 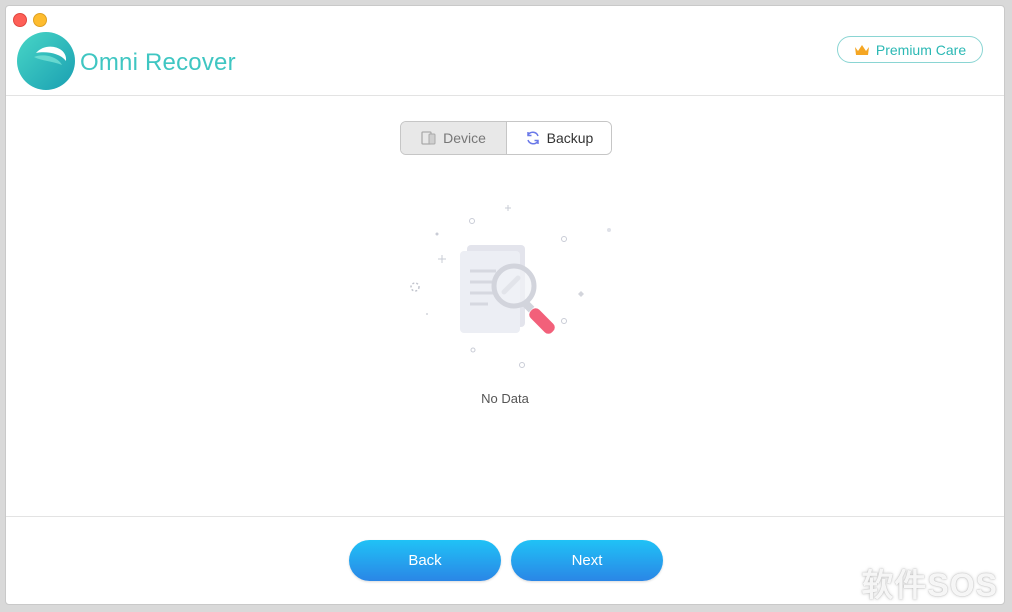 I want to click on premium-care-label: Premium Care, so click(x=921, y=49).